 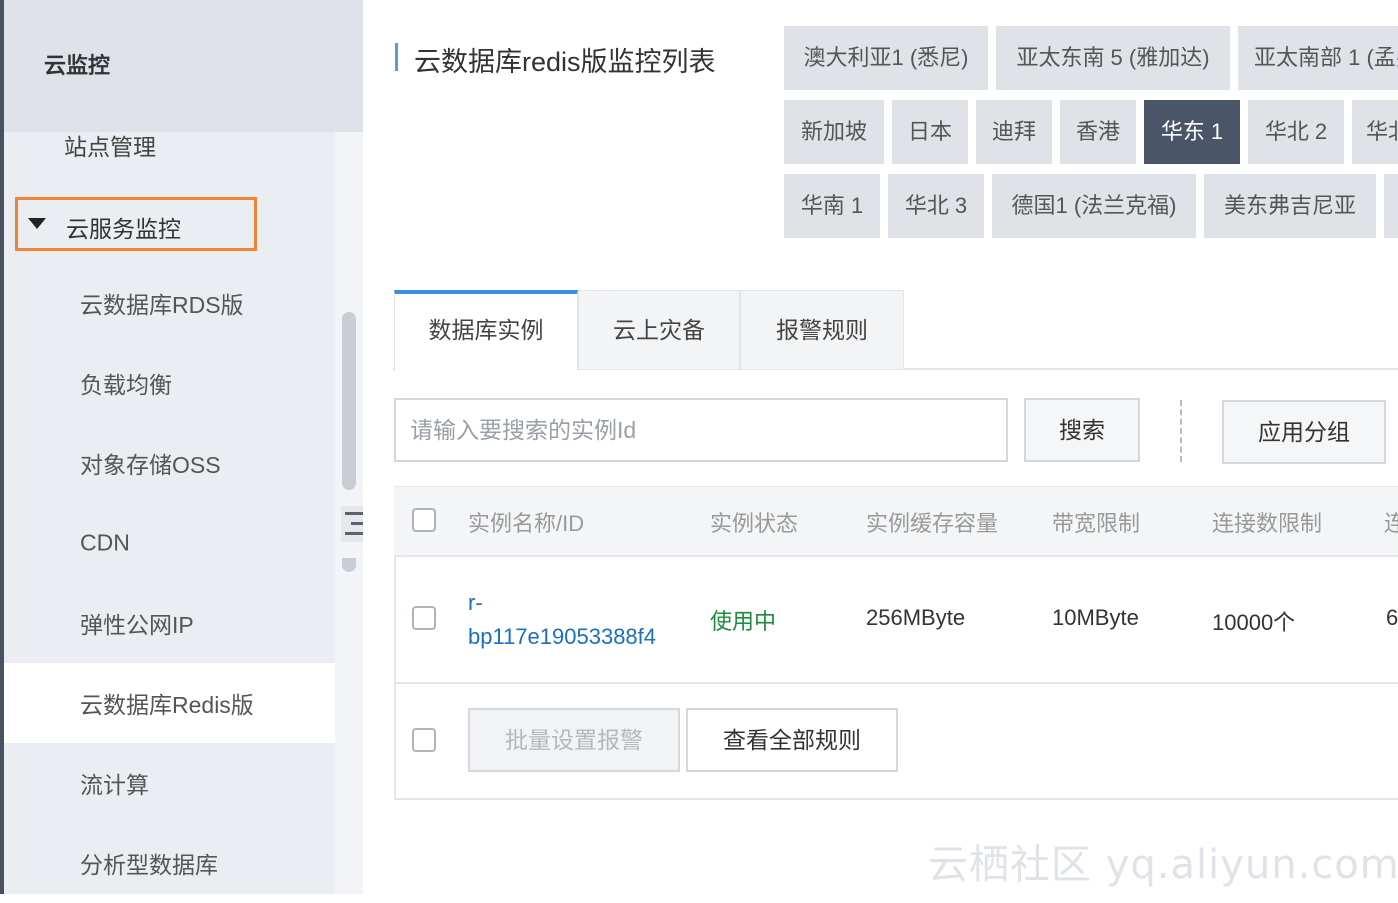 I want to click on watermark: 云栖社区 yq.aliyun.com, so click(x=1163, y=865).